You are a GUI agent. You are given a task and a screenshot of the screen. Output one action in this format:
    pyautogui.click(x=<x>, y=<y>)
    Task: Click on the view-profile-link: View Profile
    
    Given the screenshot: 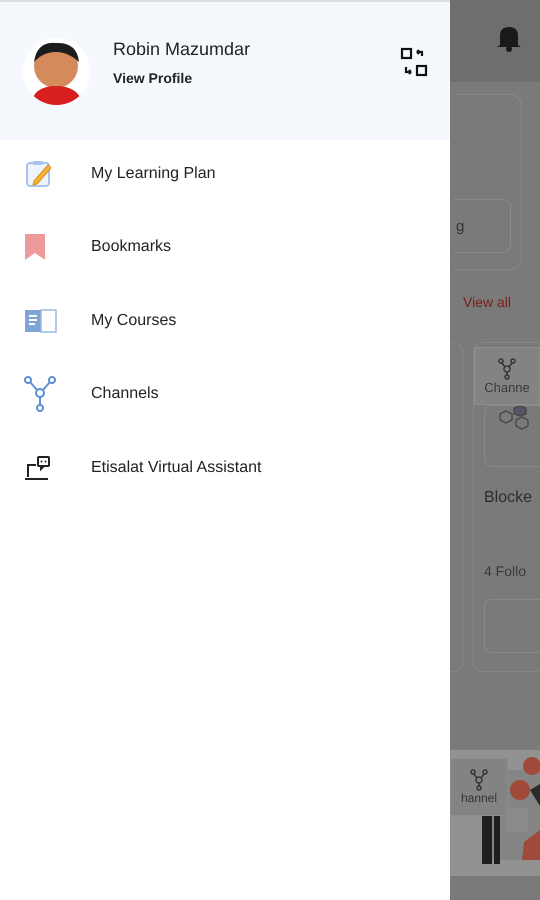 What is the action you would take?
    pyautogui.click(x=245, y=78)
    